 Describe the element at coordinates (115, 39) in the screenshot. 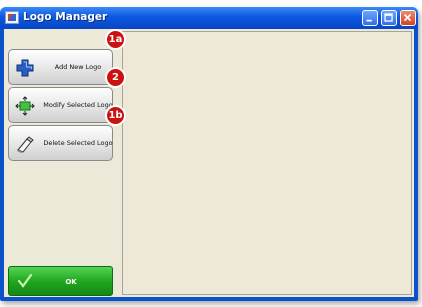

I see `callout-badge-1a: 1a` at that location.